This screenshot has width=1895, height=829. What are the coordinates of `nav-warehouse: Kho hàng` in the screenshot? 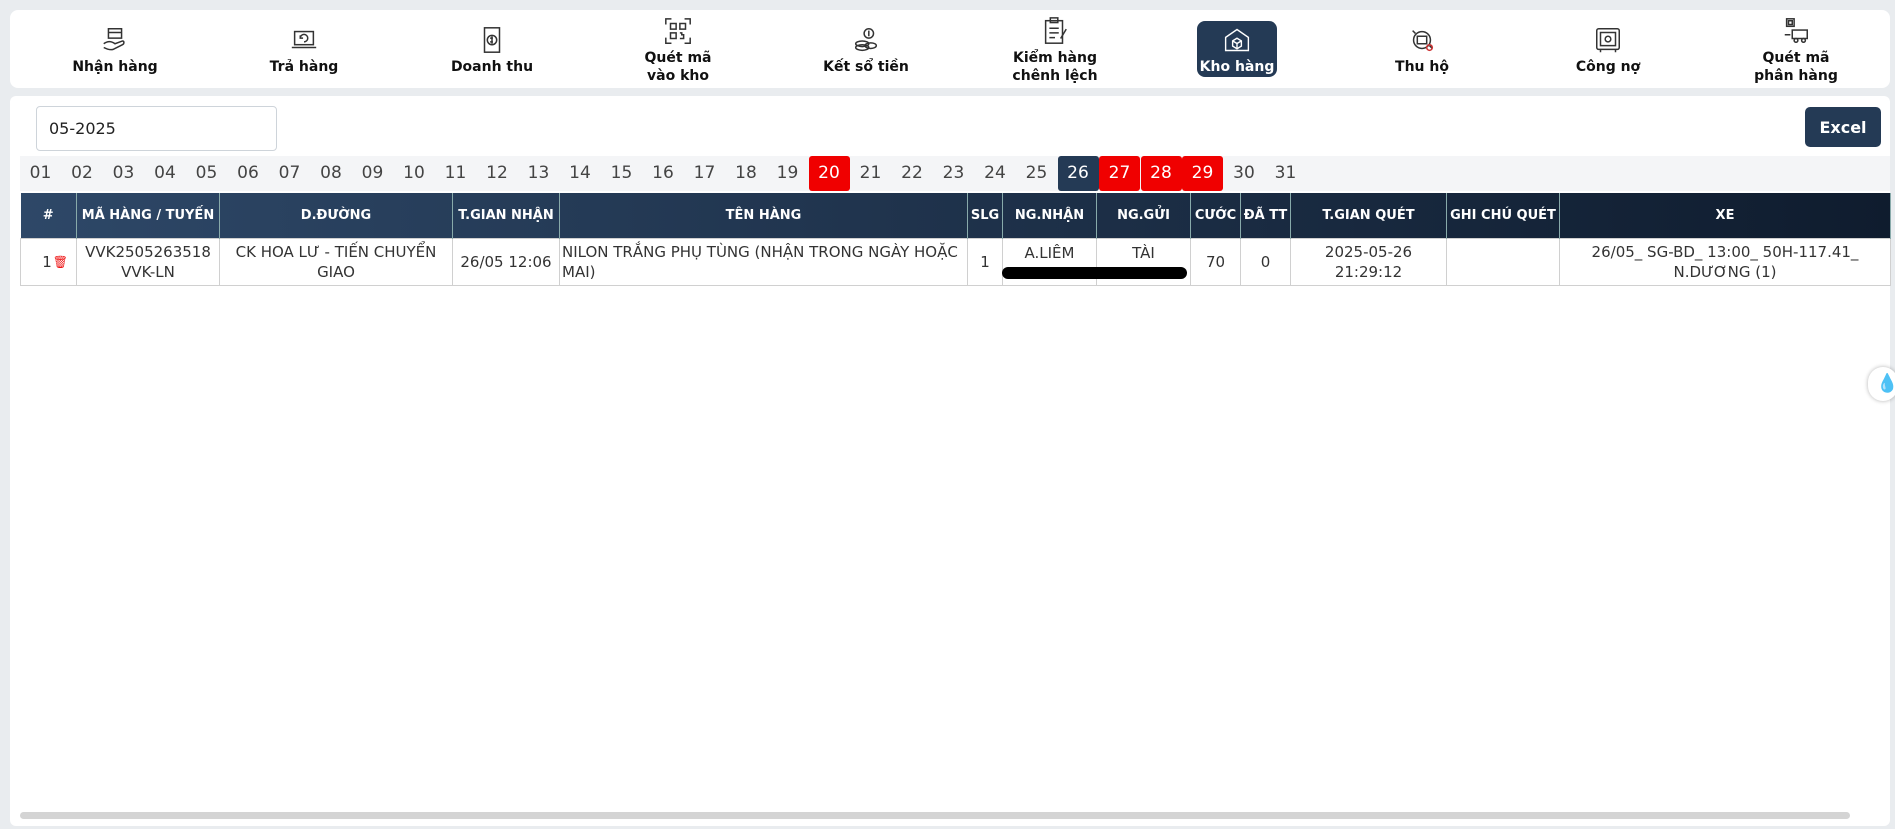 It's located at (1237, 49).